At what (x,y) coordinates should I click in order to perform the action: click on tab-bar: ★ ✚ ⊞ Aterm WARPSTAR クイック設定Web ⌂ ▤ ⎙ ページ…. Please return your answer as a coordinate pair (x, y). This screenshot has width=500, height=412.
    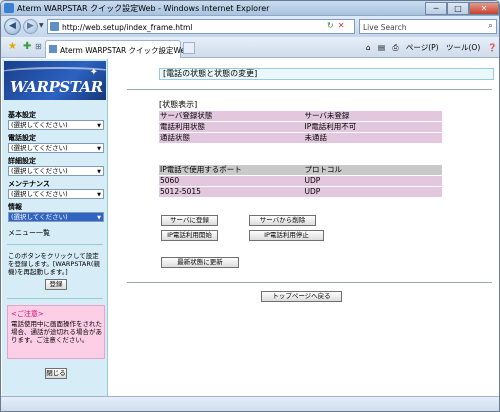
    Looking at the image, I should click on (250, 47).